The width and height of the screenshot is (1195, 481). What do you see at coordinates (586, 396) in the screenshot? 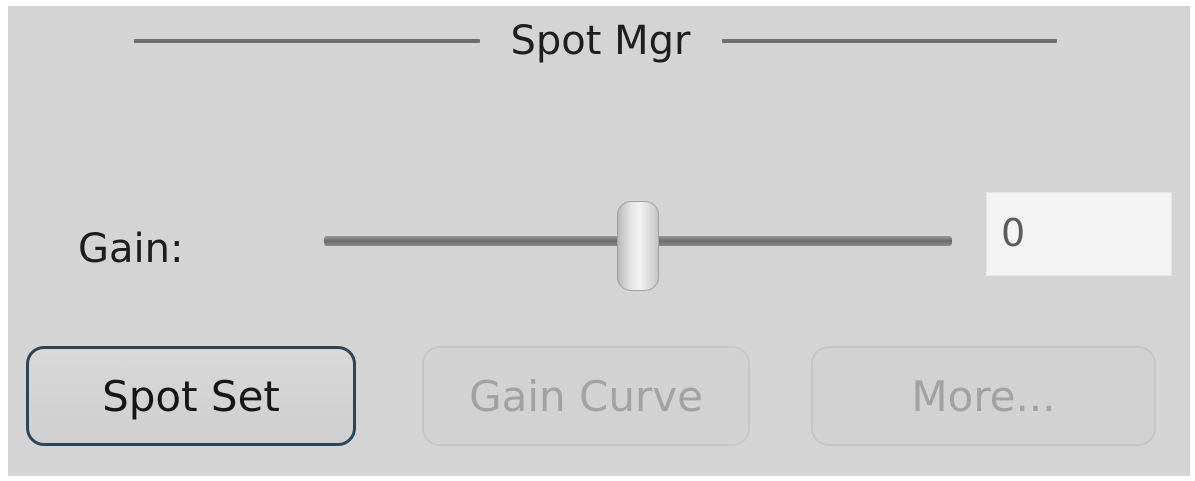
I see `gain-curve-button: Gain Curve` at bounding box center [586, 396].